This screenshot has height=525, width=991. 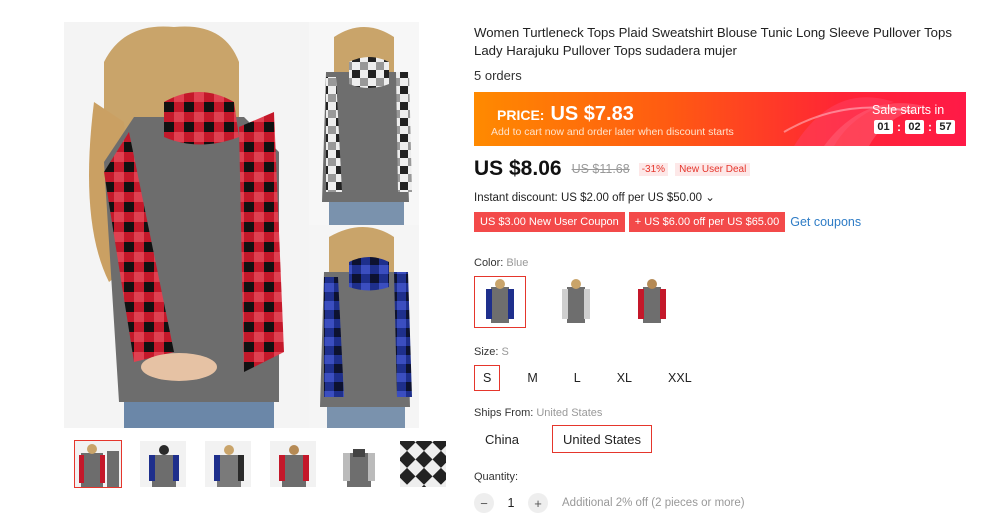 I want to click on quantity-discount-note: Additional 2% off (2 pieces or more), so click(x=653, y=503).